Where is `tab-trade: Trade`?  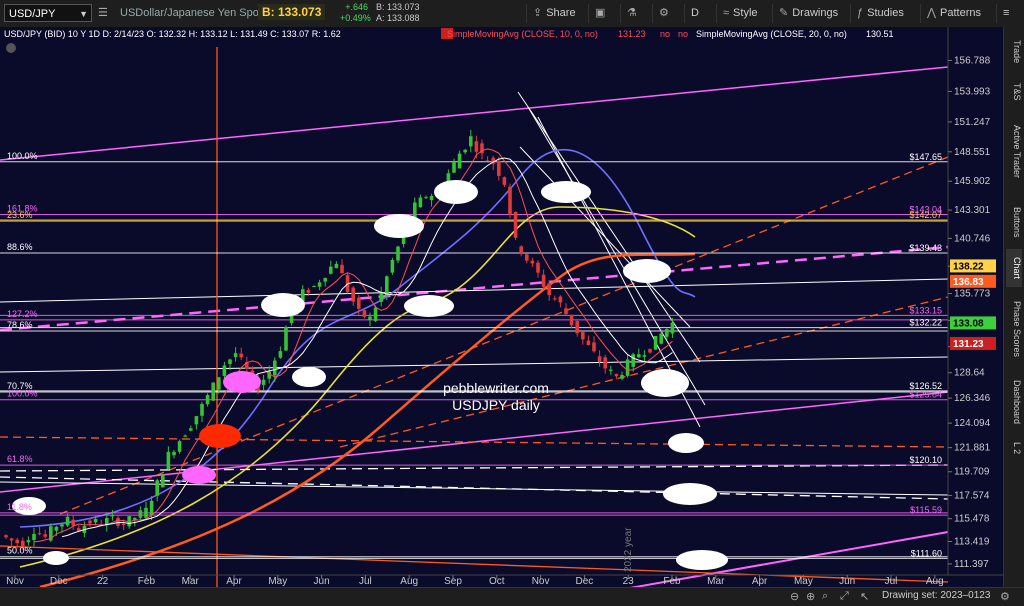
tab-trade: Trade is located at coordinates (1014, 52).